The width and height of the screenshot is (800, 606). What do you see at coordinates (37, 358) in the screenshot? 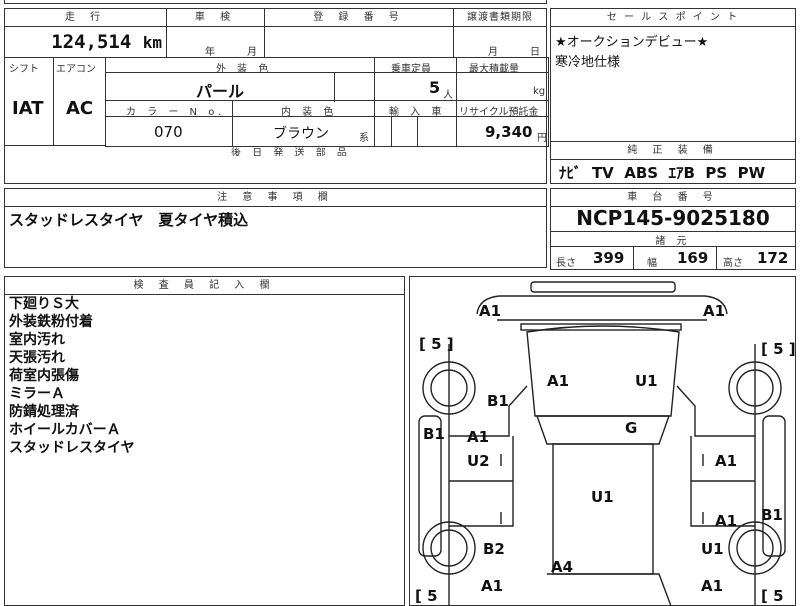
I see `inspector-line: 天張汚れ` at bounding box center [37, 358].